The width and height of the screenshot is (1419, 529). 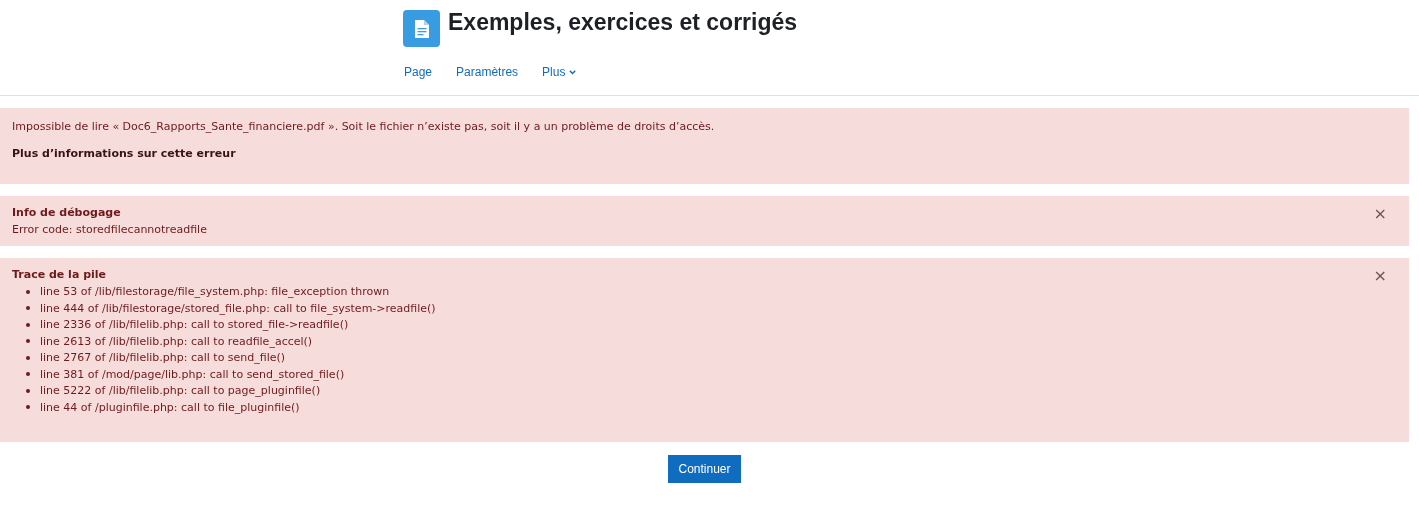 I want to click on document-icon, so click(x=421, y=28).